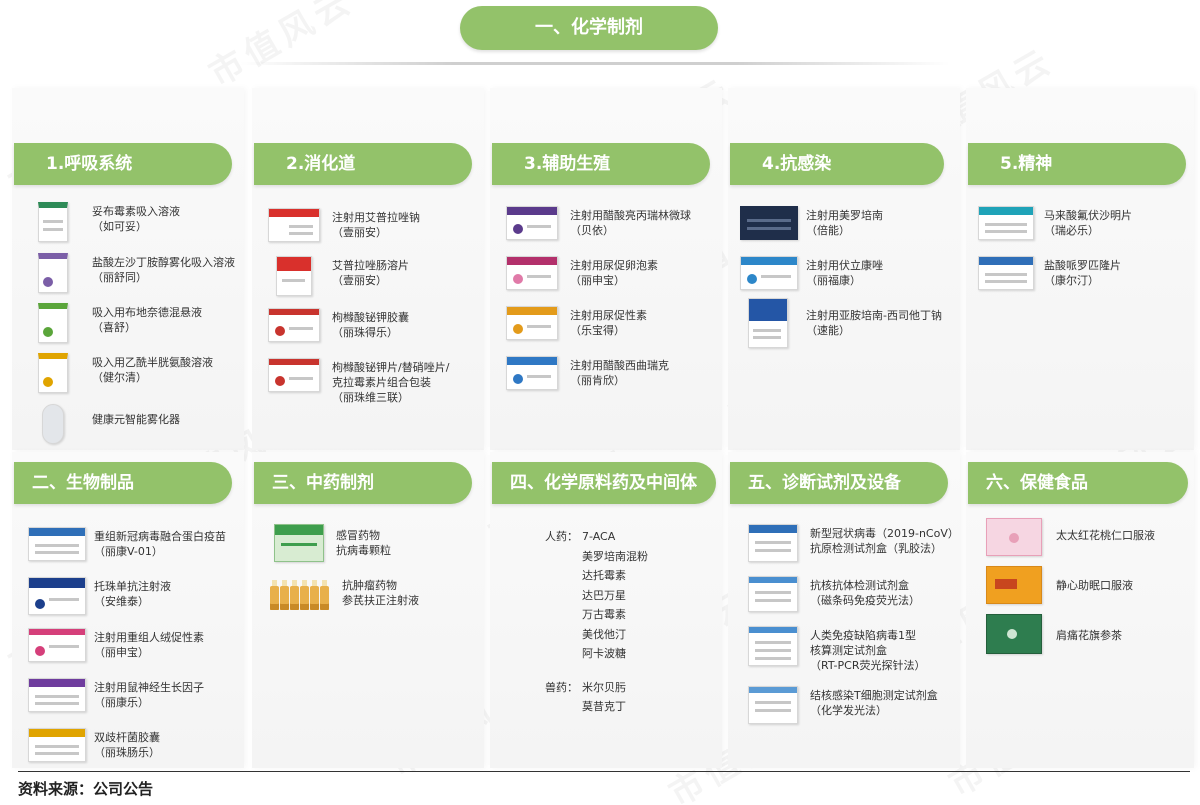  I want to click on product-item: 双歧杆菌胶囊 （丽珠肠乐）, so click(94, 745).